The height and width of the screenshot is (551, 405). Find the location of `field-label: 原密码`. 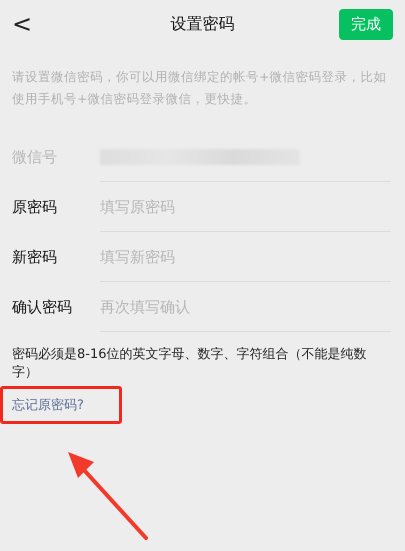

field-label: 原密码 is located at coordinates (35, 207).